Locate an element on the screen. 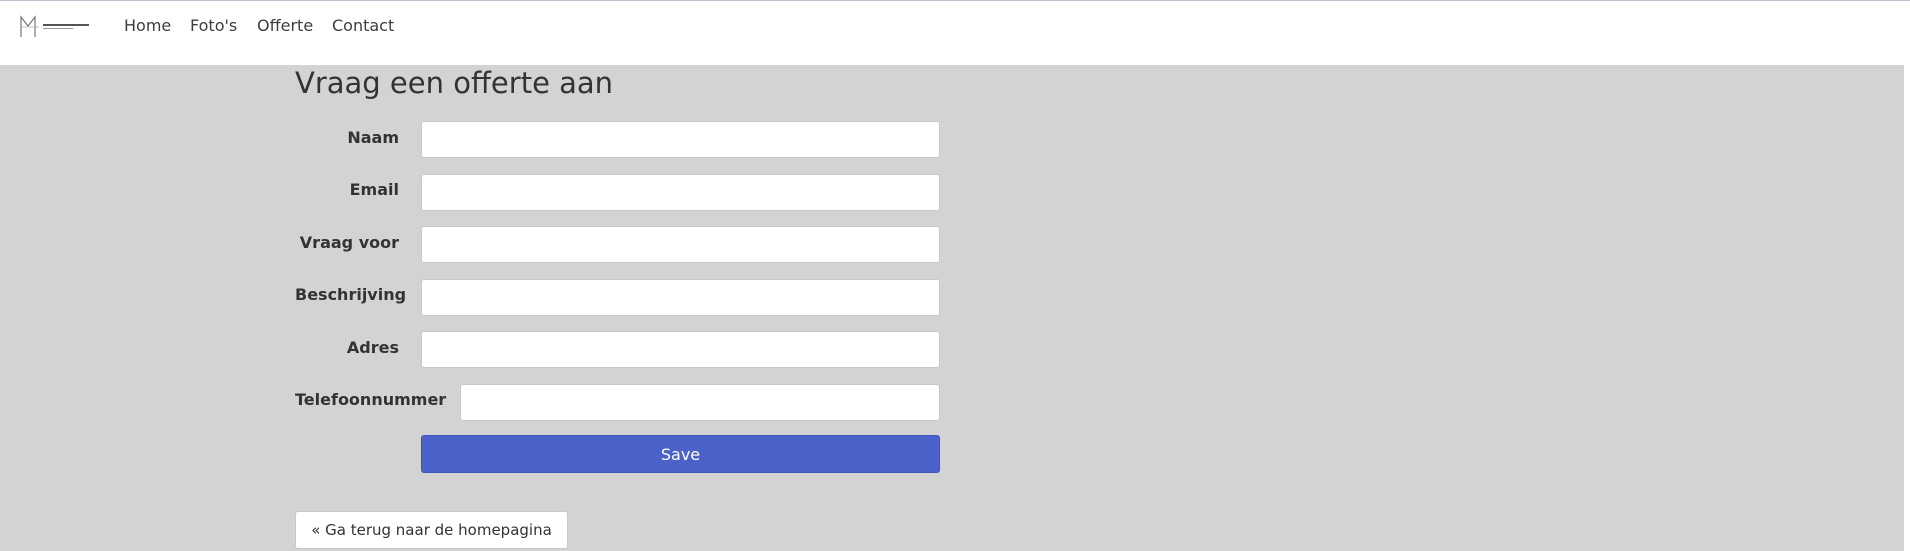 The width and height of the screenshot is (1910, 551). email-label: Email is located at coordinates (374, 189).